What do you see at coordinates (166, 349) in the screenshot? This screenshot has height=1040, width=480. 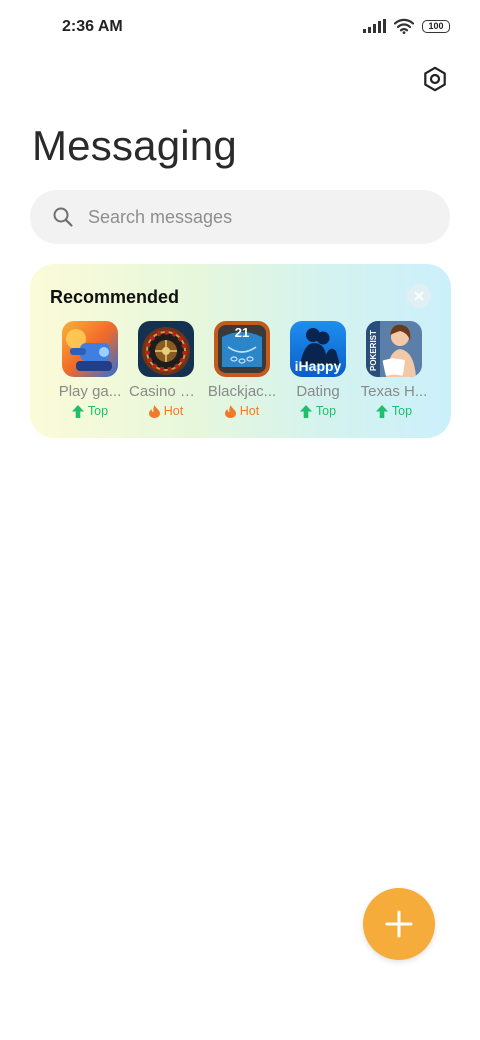 I see `roulette-app-icon` at bounding box center [166, 349].